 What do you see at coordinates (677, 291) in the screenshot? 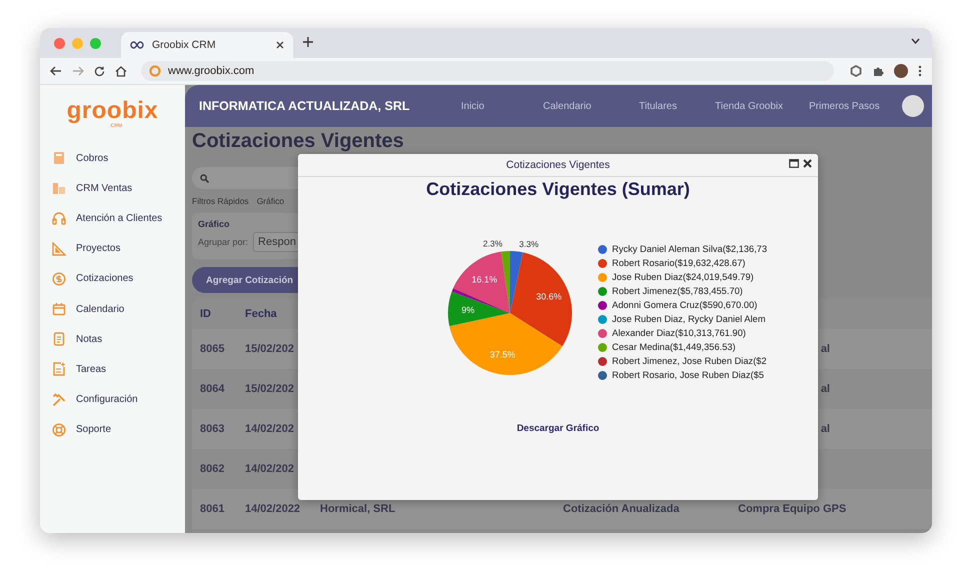
I see `legend-label: Robert Jimenez($5,783,455.70)` at bounding box center [677, 291].